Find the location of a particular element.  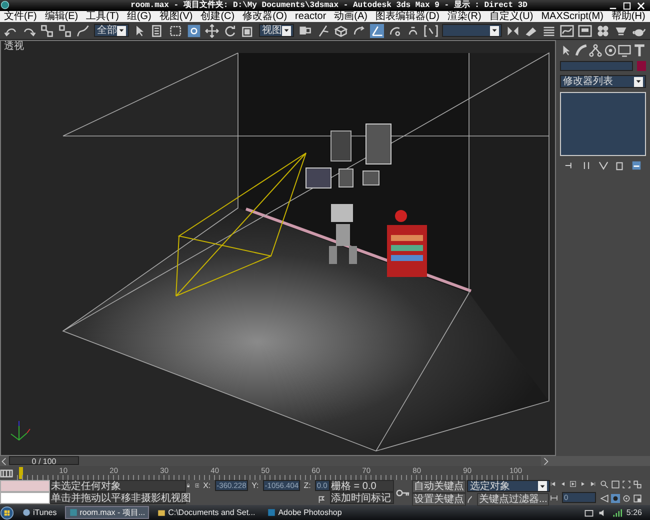

utilities-icon is located at coordinates (639, 50).